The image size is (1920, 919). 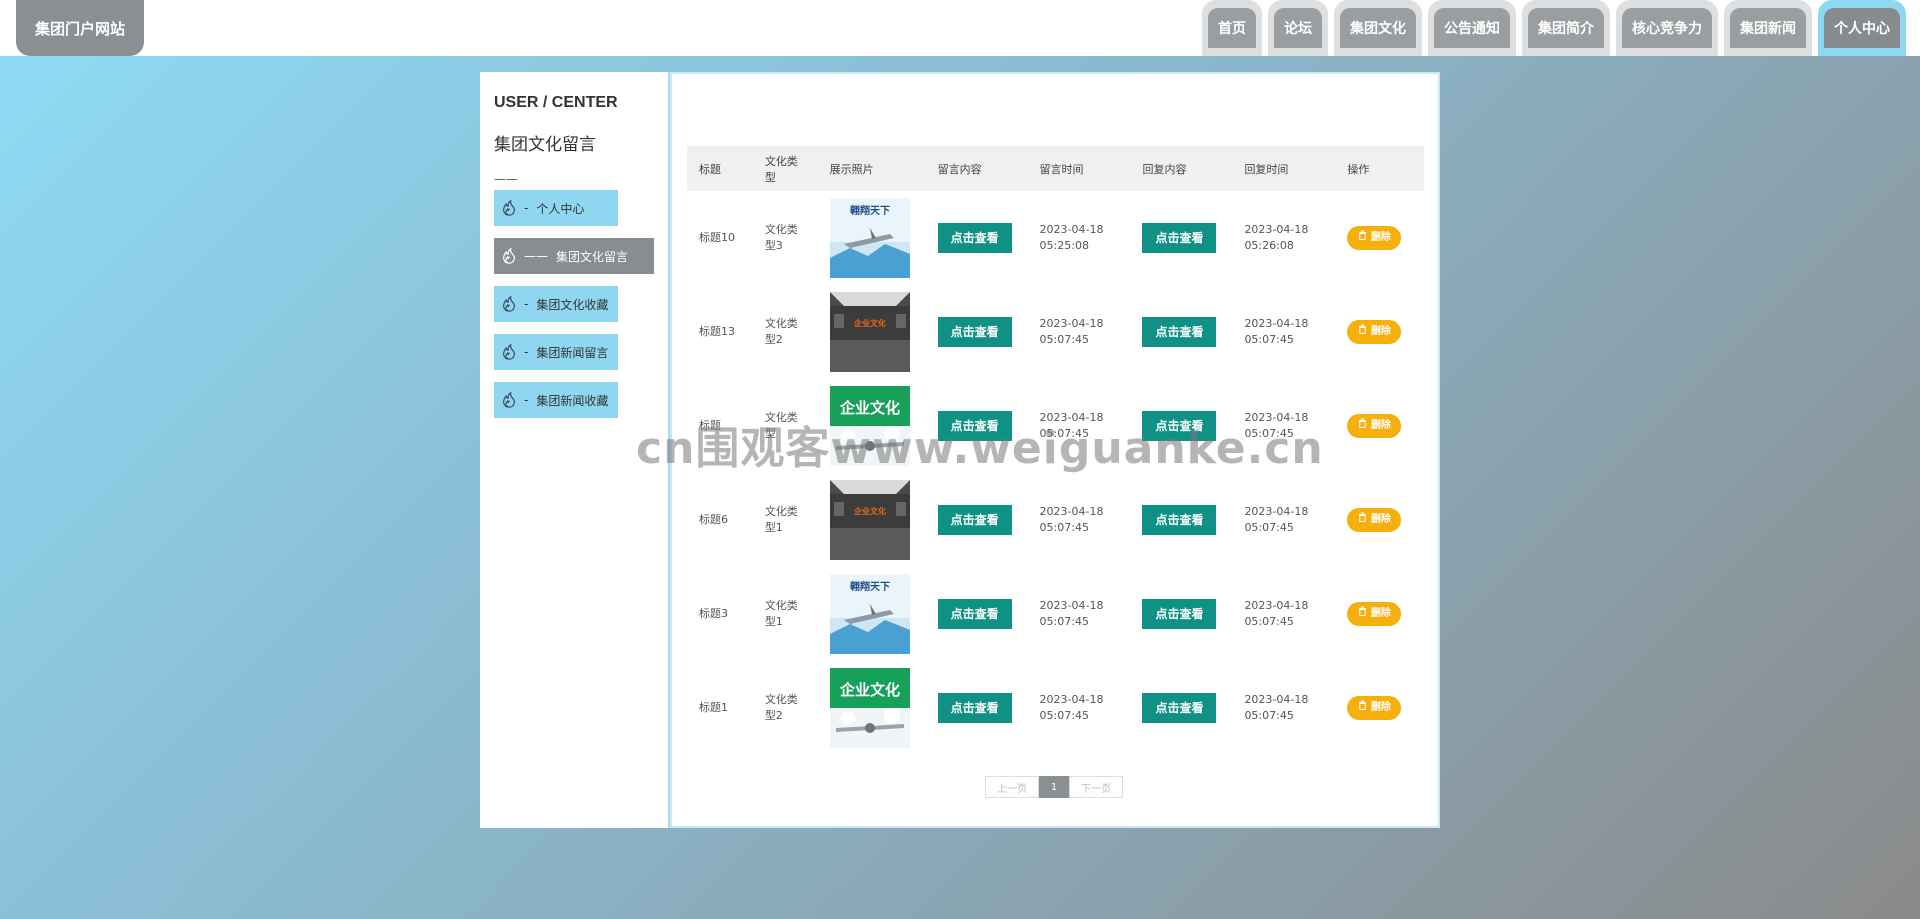 I want to click on sidebar-item-label: 集团文化收藏, so click(x=572, y=304).